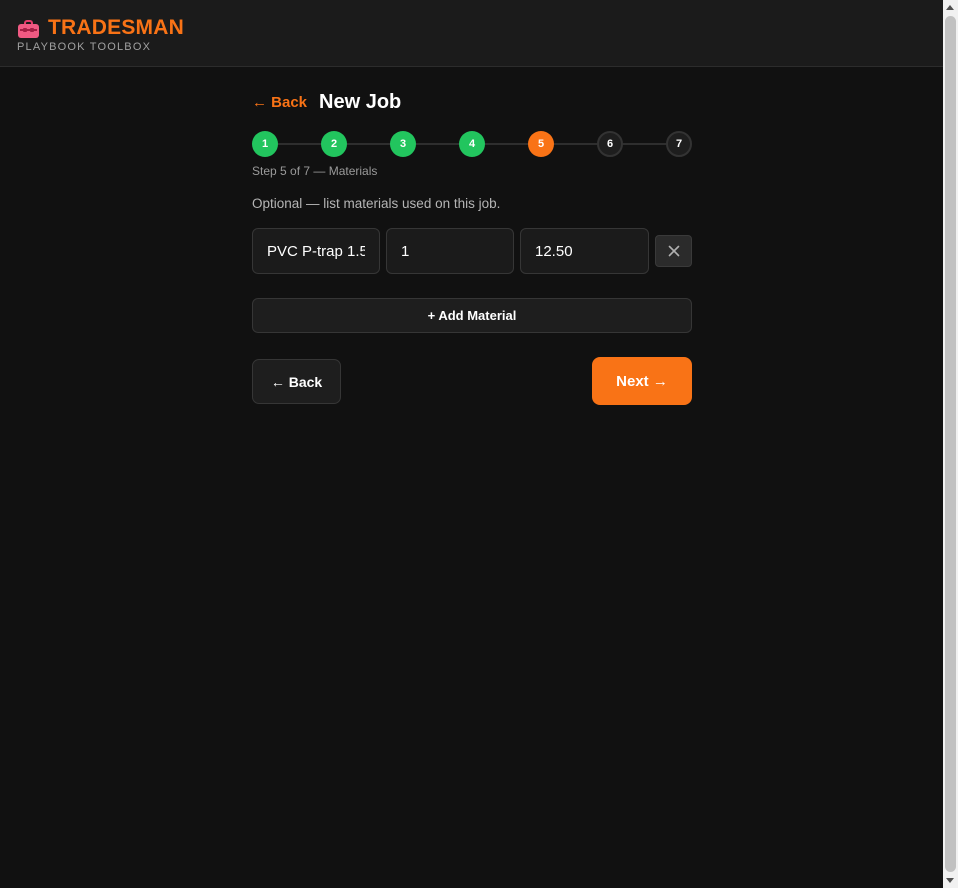 Image resolution: width=958 pixels, height=888 pixels. What do you see at coordinates (471, 33) in the screenshot?
I see `top-bar: TRADESMAN PLAYBOOK TOOLBOX` at bounding box center [471, 33].